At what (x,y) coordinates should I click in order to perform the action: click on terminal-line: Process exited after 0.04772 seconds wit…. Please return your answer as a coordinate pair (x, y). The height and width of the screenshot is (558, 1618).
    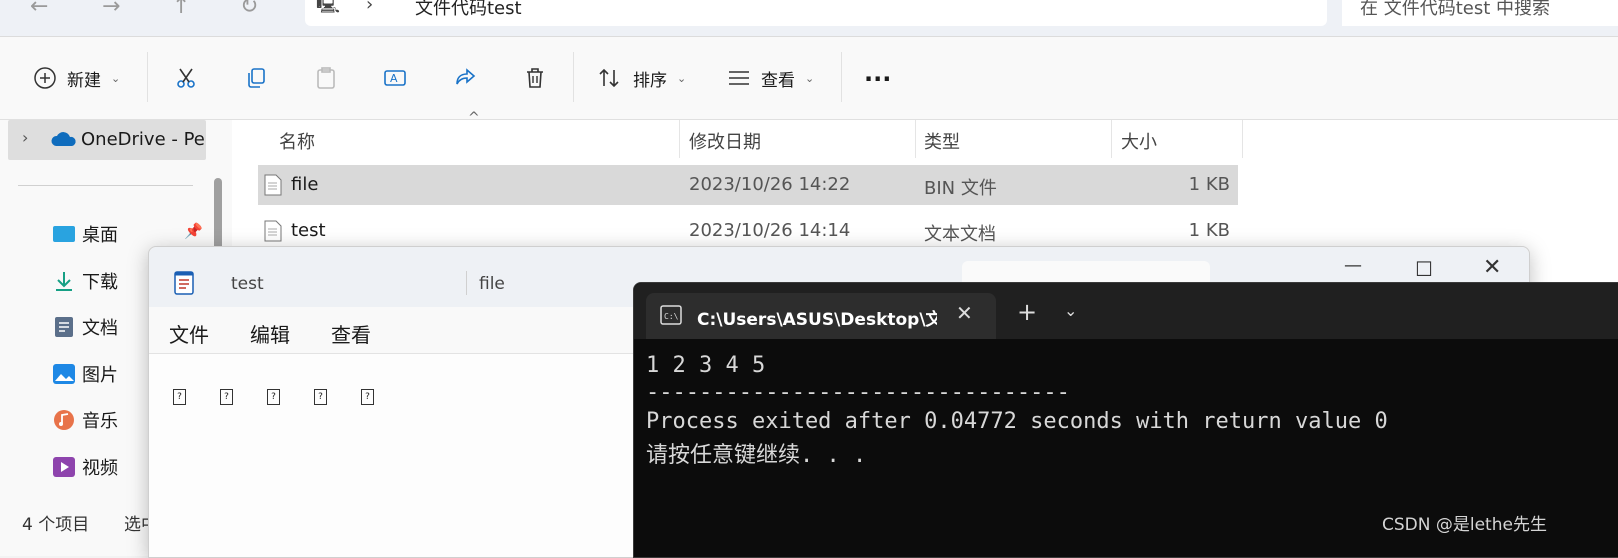
    Looking at the image, I should click on (1017, 421).